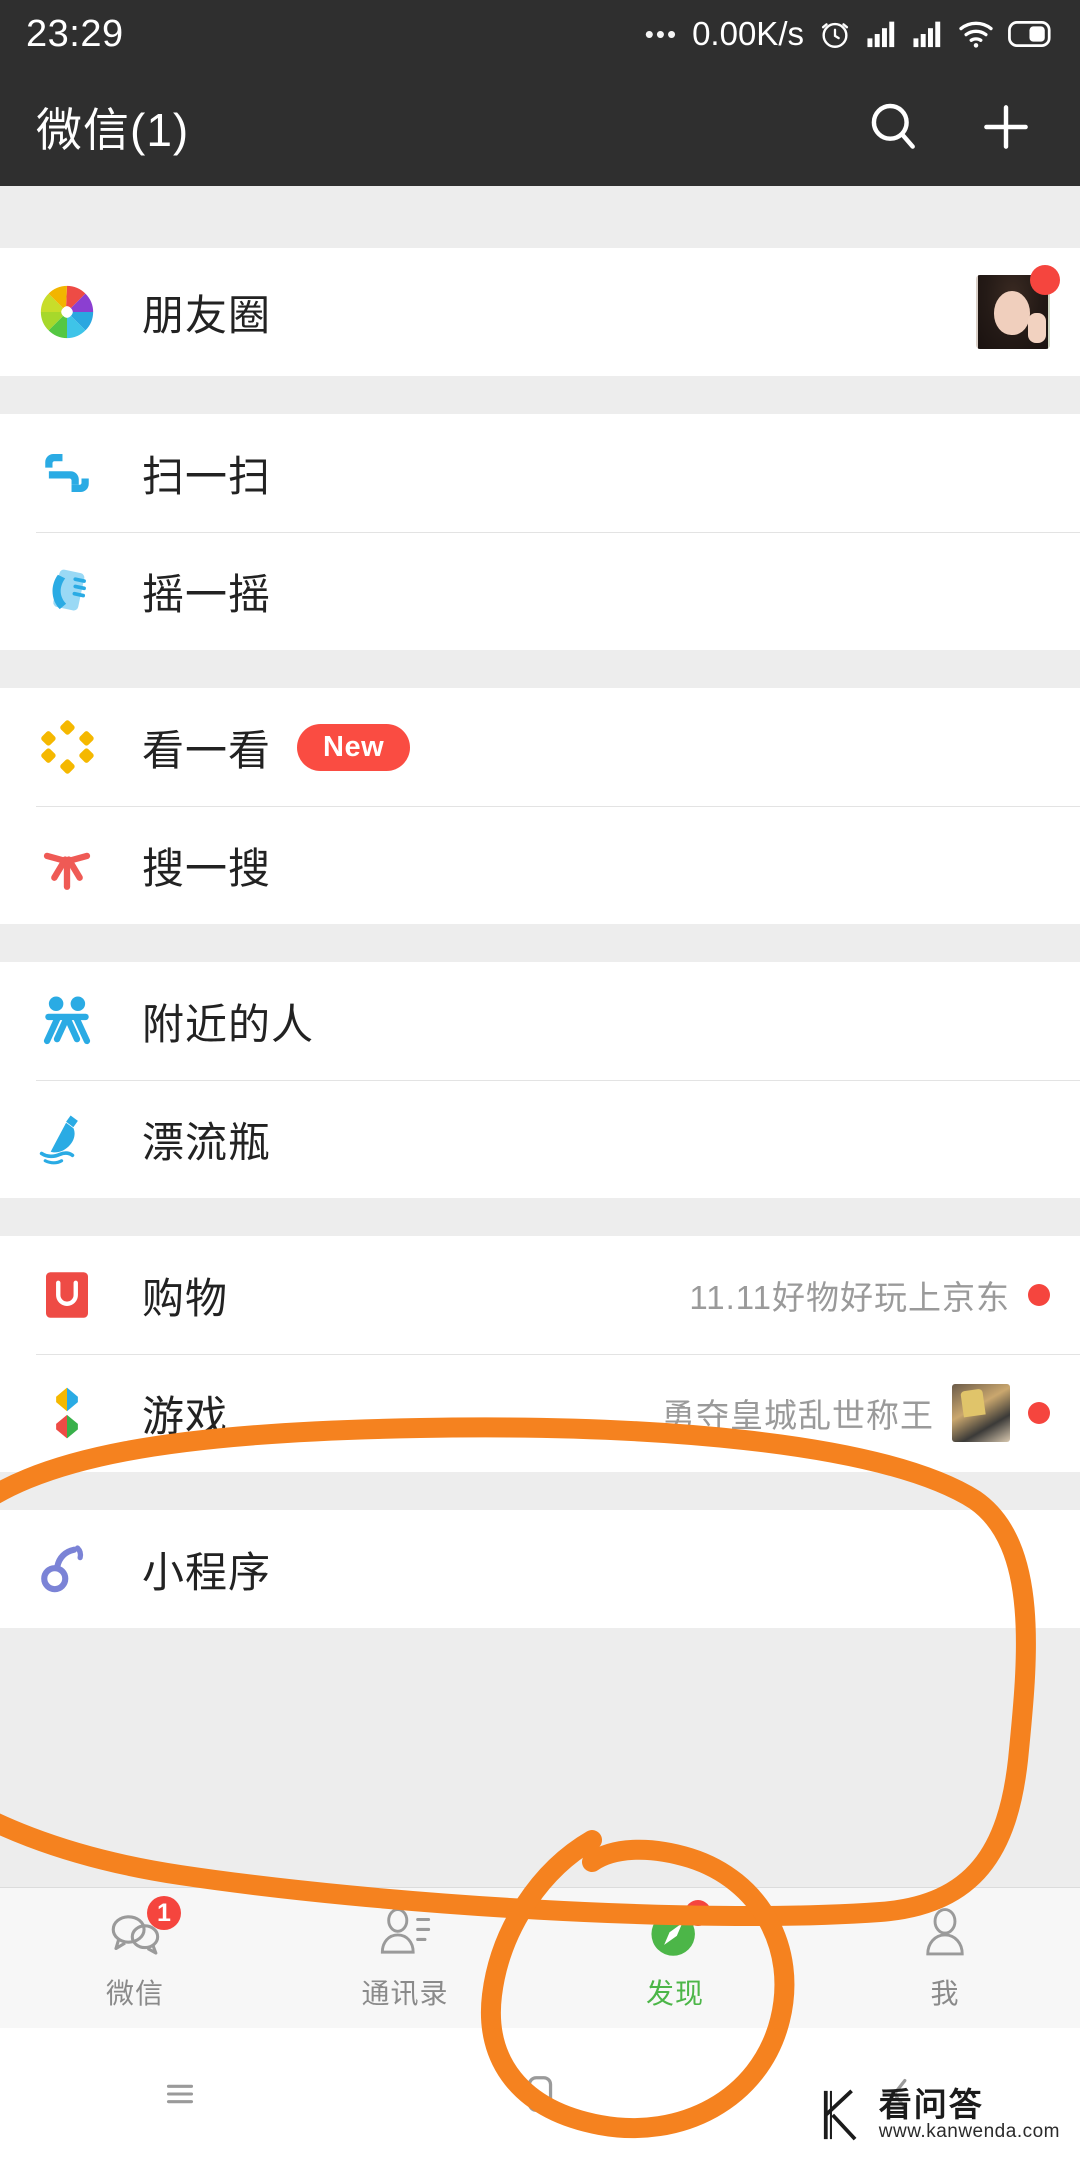 The image size is (1080, 2160). I want to click on people-nearby-icon, so click(67, 1021).